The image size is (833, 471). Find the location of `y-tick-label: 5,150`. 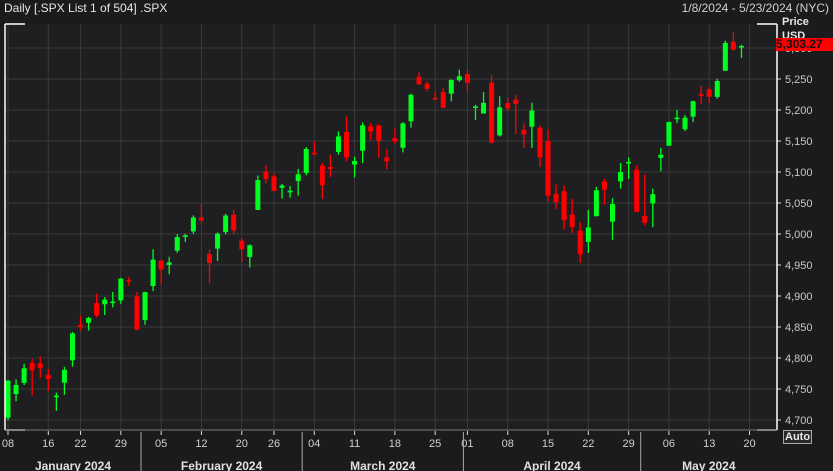

y-tick-label: 5,150 is located at coordinates (799, 142).